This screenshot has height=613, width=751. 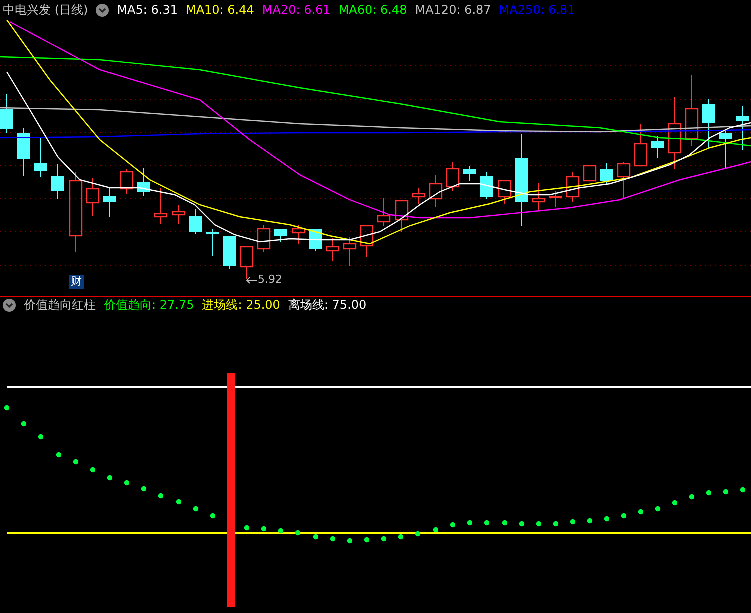 What do you see at coordinates (149, 305) in the screenshot?
I see `indicator-value: 价值趋向: 27.75` at bounding box center [149, 305].